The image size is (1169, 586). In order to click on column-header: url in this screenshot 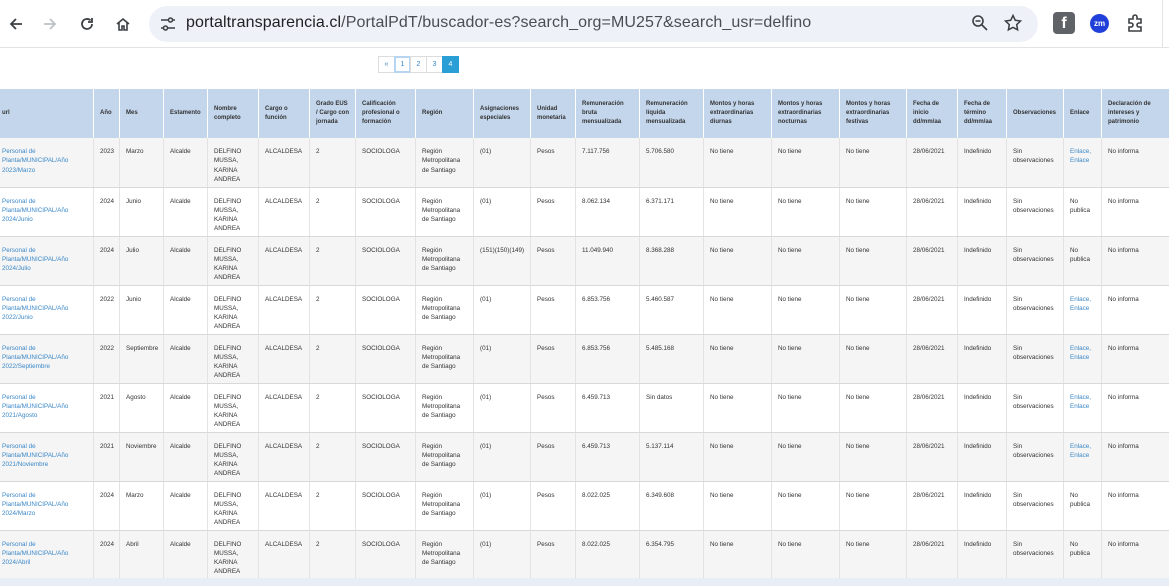, I will do `click(47, 113)`.